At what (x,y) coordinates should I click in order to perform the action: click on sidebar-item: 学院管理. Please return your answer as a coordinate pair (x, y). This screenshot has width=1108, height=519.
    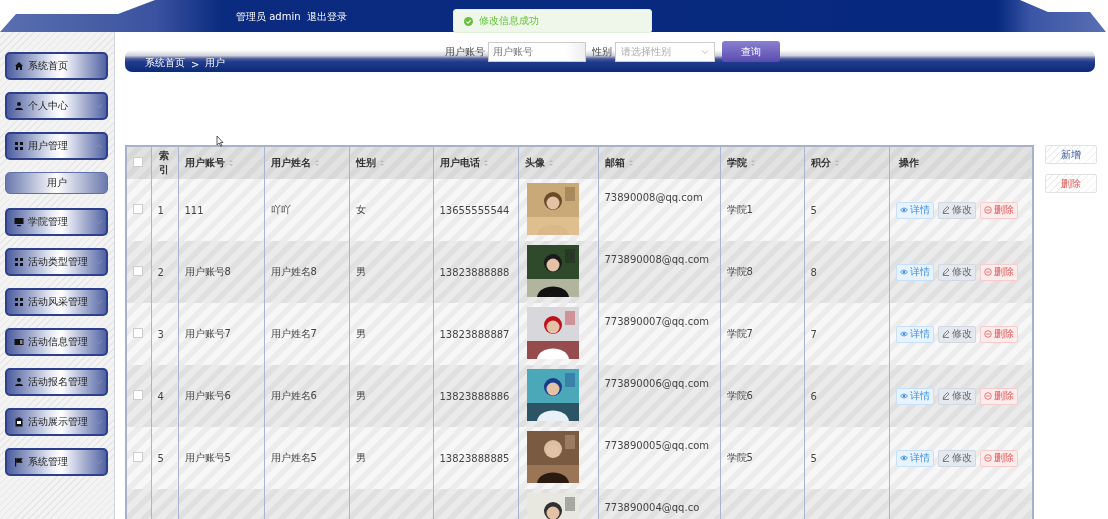
    Looking at the image, I should click on (56, 222).